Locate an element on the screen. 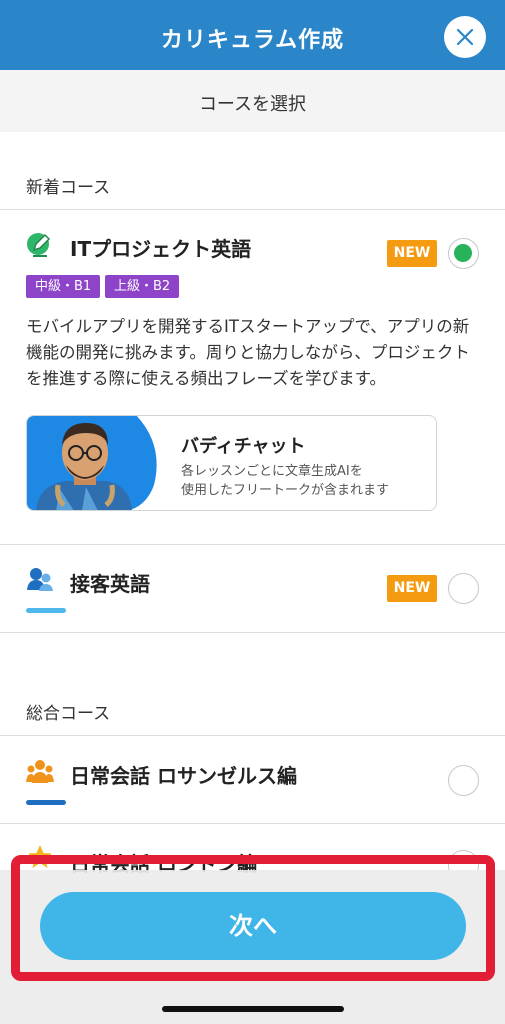 This screenshot has width=505, height=1024. close-icon is located at coordinates (465, 37).